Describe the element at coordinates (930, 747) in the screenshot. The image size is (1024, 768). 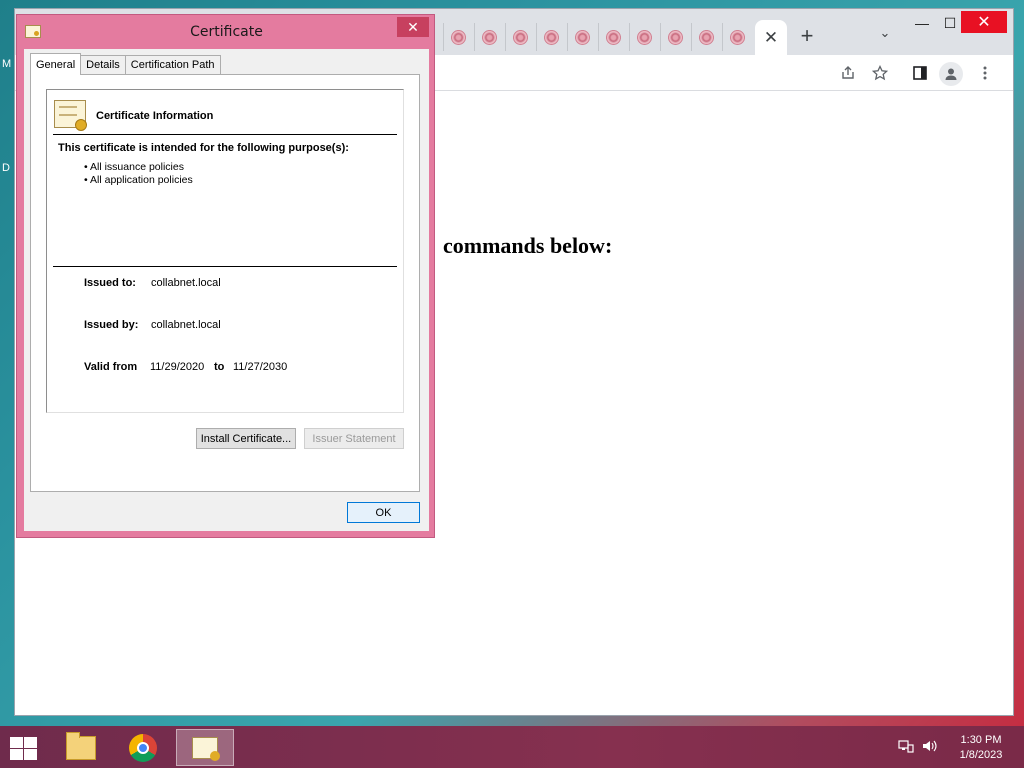
I see `volume-icon` at that location.